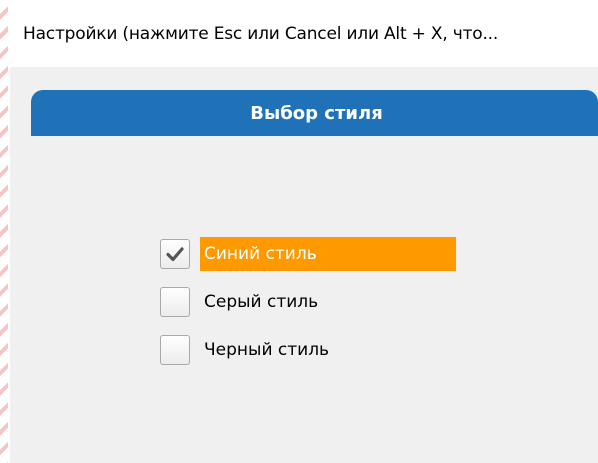  Describe the element at coordinates (175, 302) in the screenshot. I see `gray-style-checkbox` at that location.